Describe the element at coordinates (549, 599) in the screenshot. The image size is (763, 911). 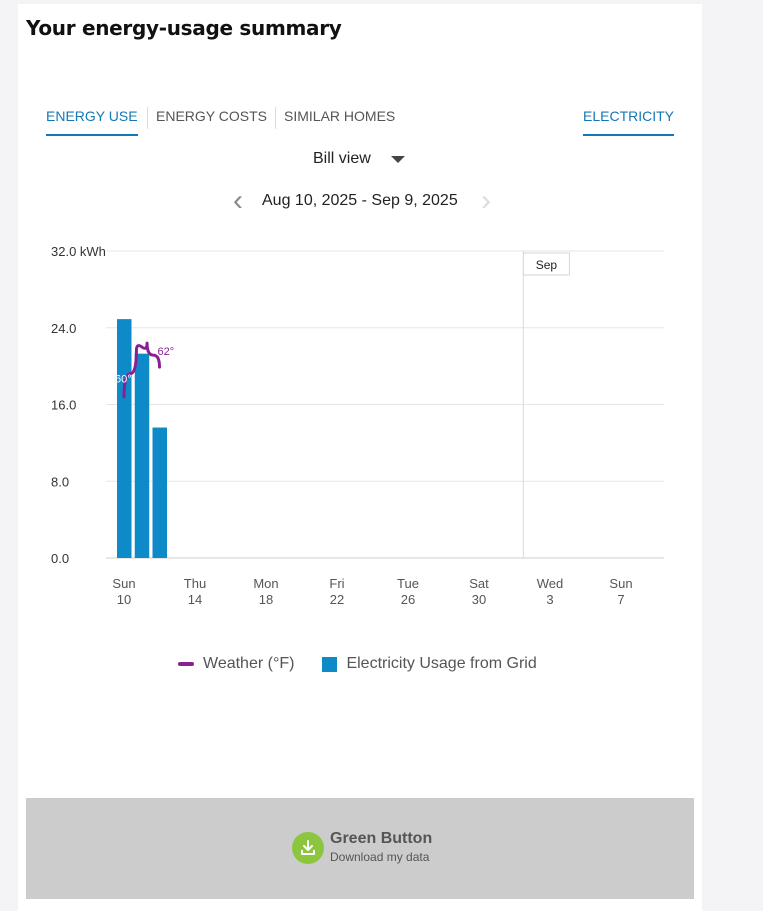
I see `x-tick-label: 3` at that location.